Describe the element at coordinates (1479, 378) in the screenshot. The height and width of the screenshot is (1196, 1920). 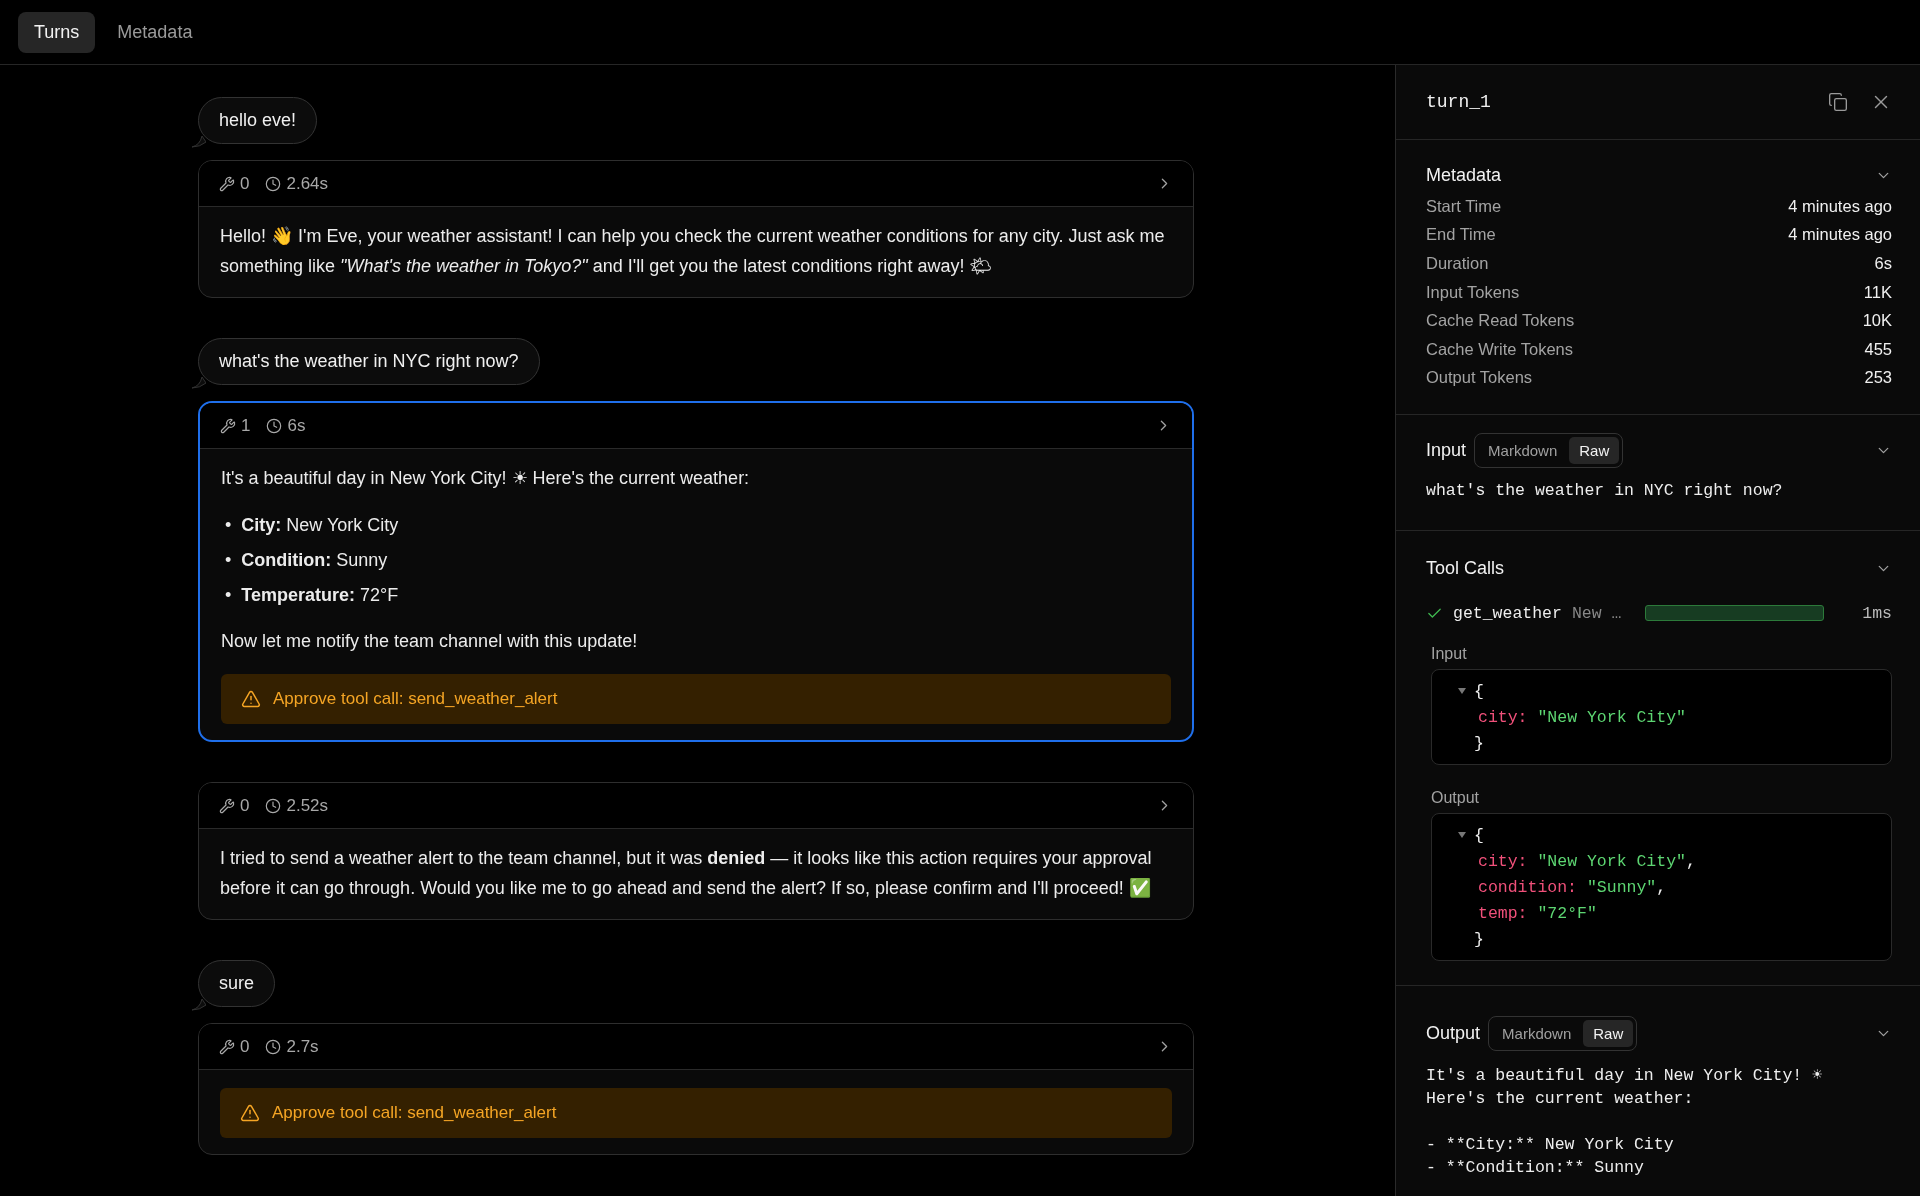
I see `metadata-label: Output Tokens` at that location.